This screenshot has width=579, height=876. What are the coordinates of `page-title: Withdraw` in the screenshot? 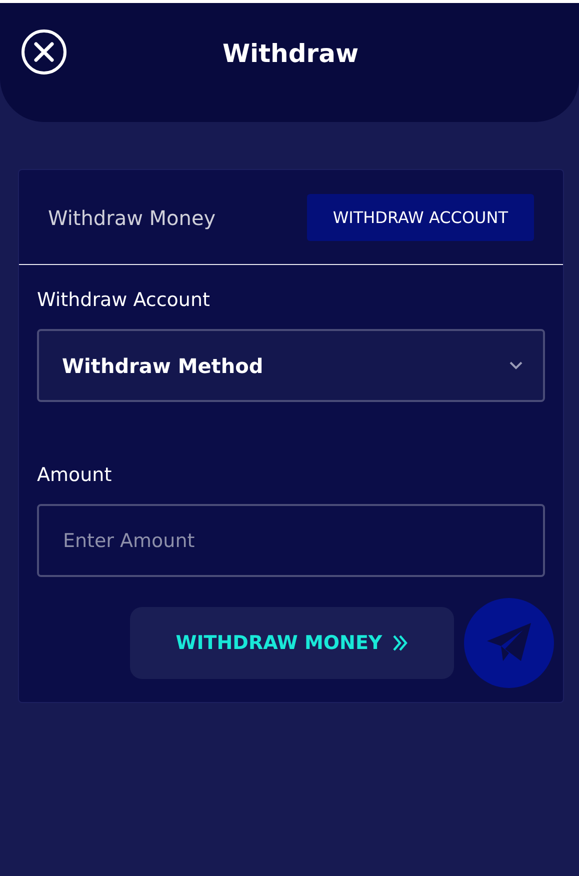 It's located at (290, 53).